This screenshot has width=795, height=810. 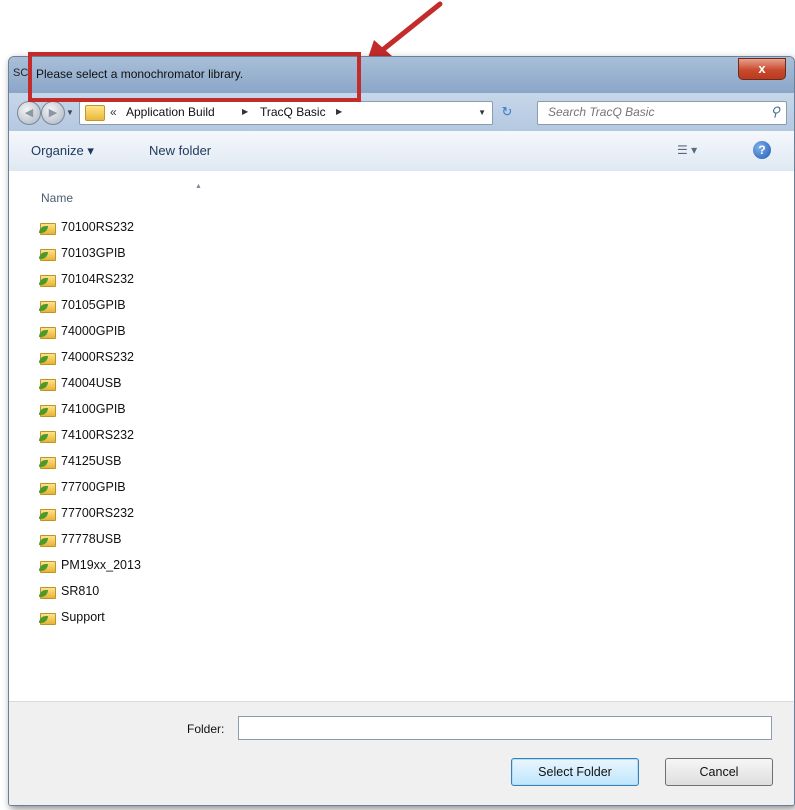 I want to click on address-bar: « Application Build ▶ TracQ Basic ▶ ▼, so click(x=286, y=113).